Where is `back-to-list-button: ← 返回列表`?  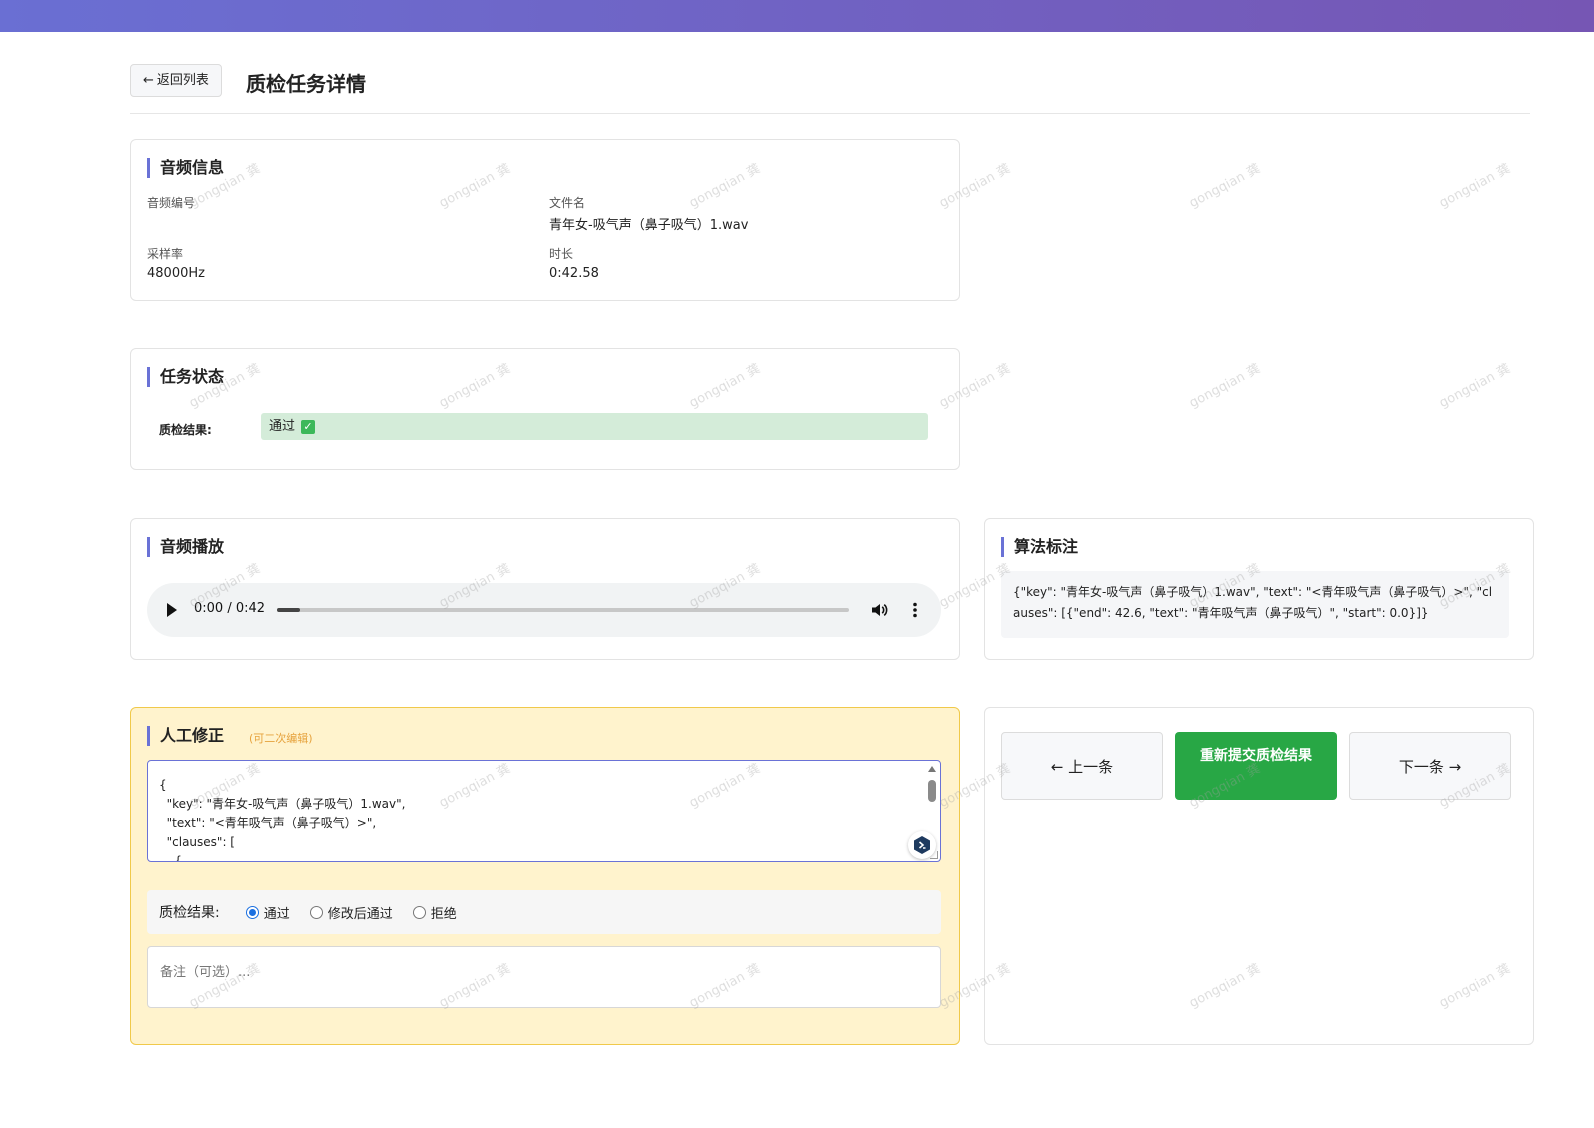 back-to-list-button: ← 返回列表 is located at coordinates (176, 80).